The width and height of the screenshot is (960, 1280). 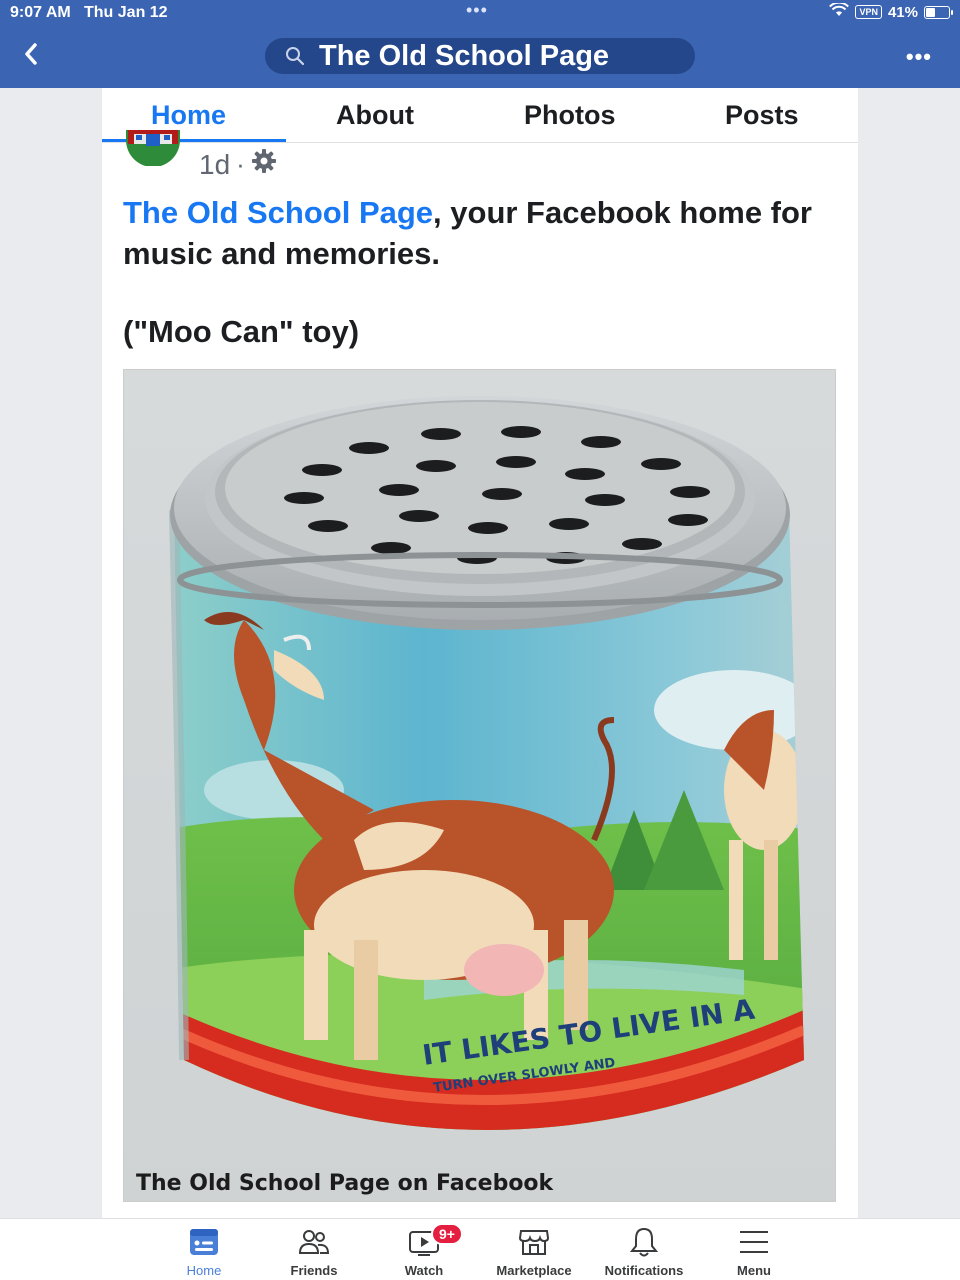 I want to click on post-time: 1d, so click(x=214, y=165).